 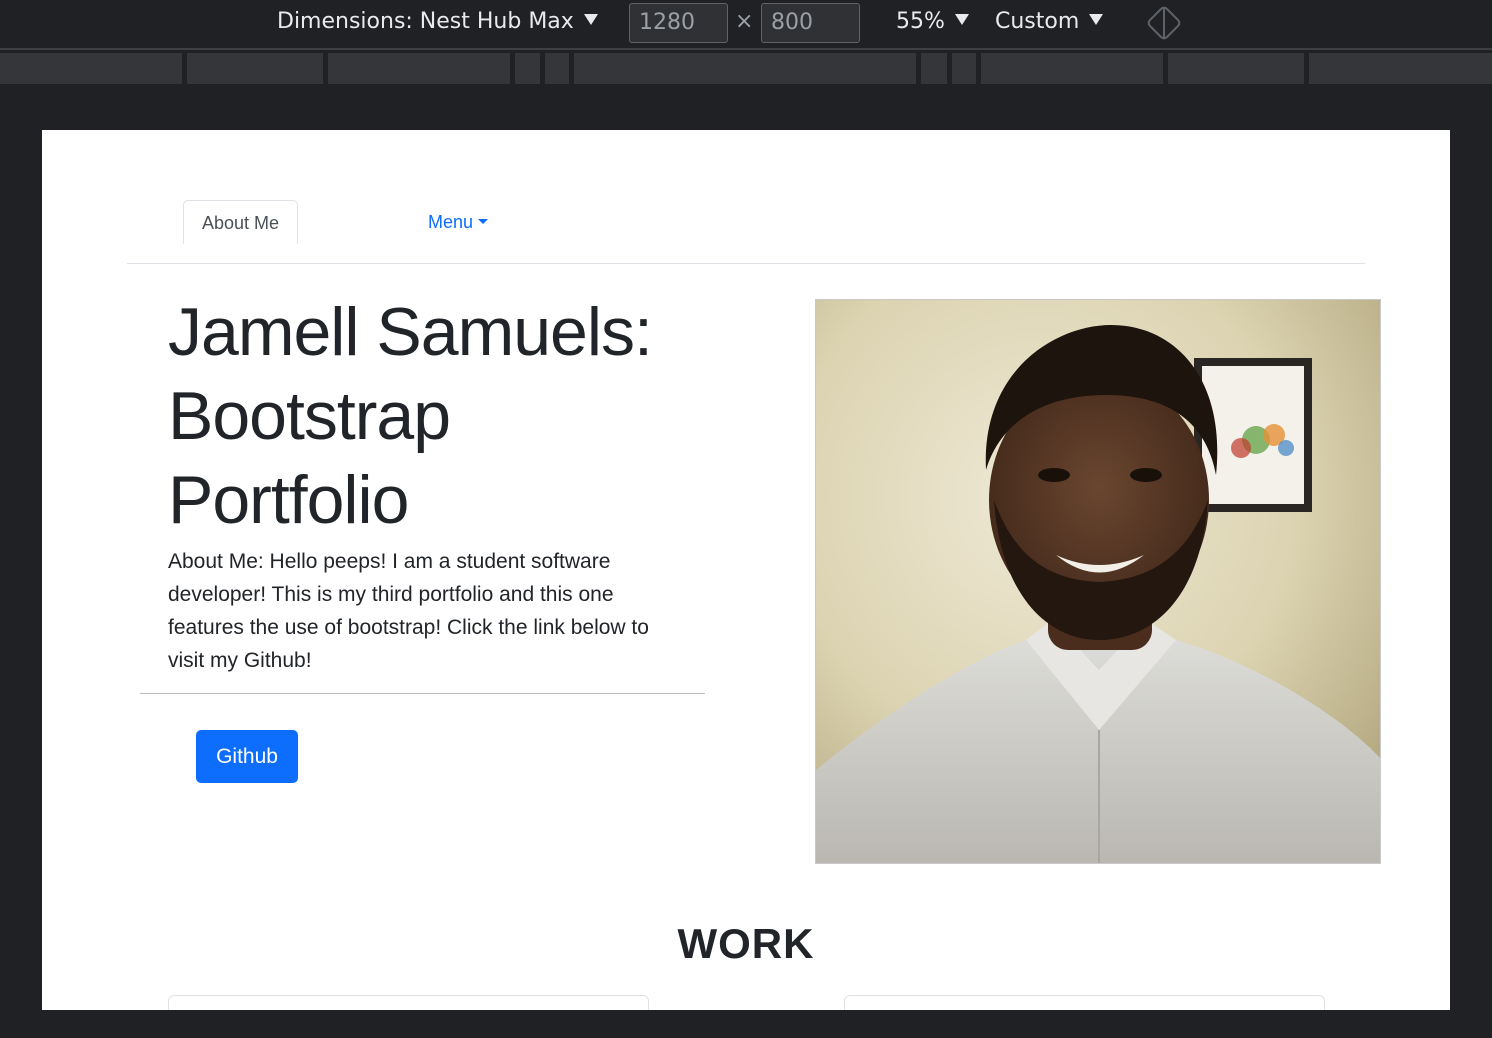 I want to click on zoom-label: 55%, so click(x=920, y=21).